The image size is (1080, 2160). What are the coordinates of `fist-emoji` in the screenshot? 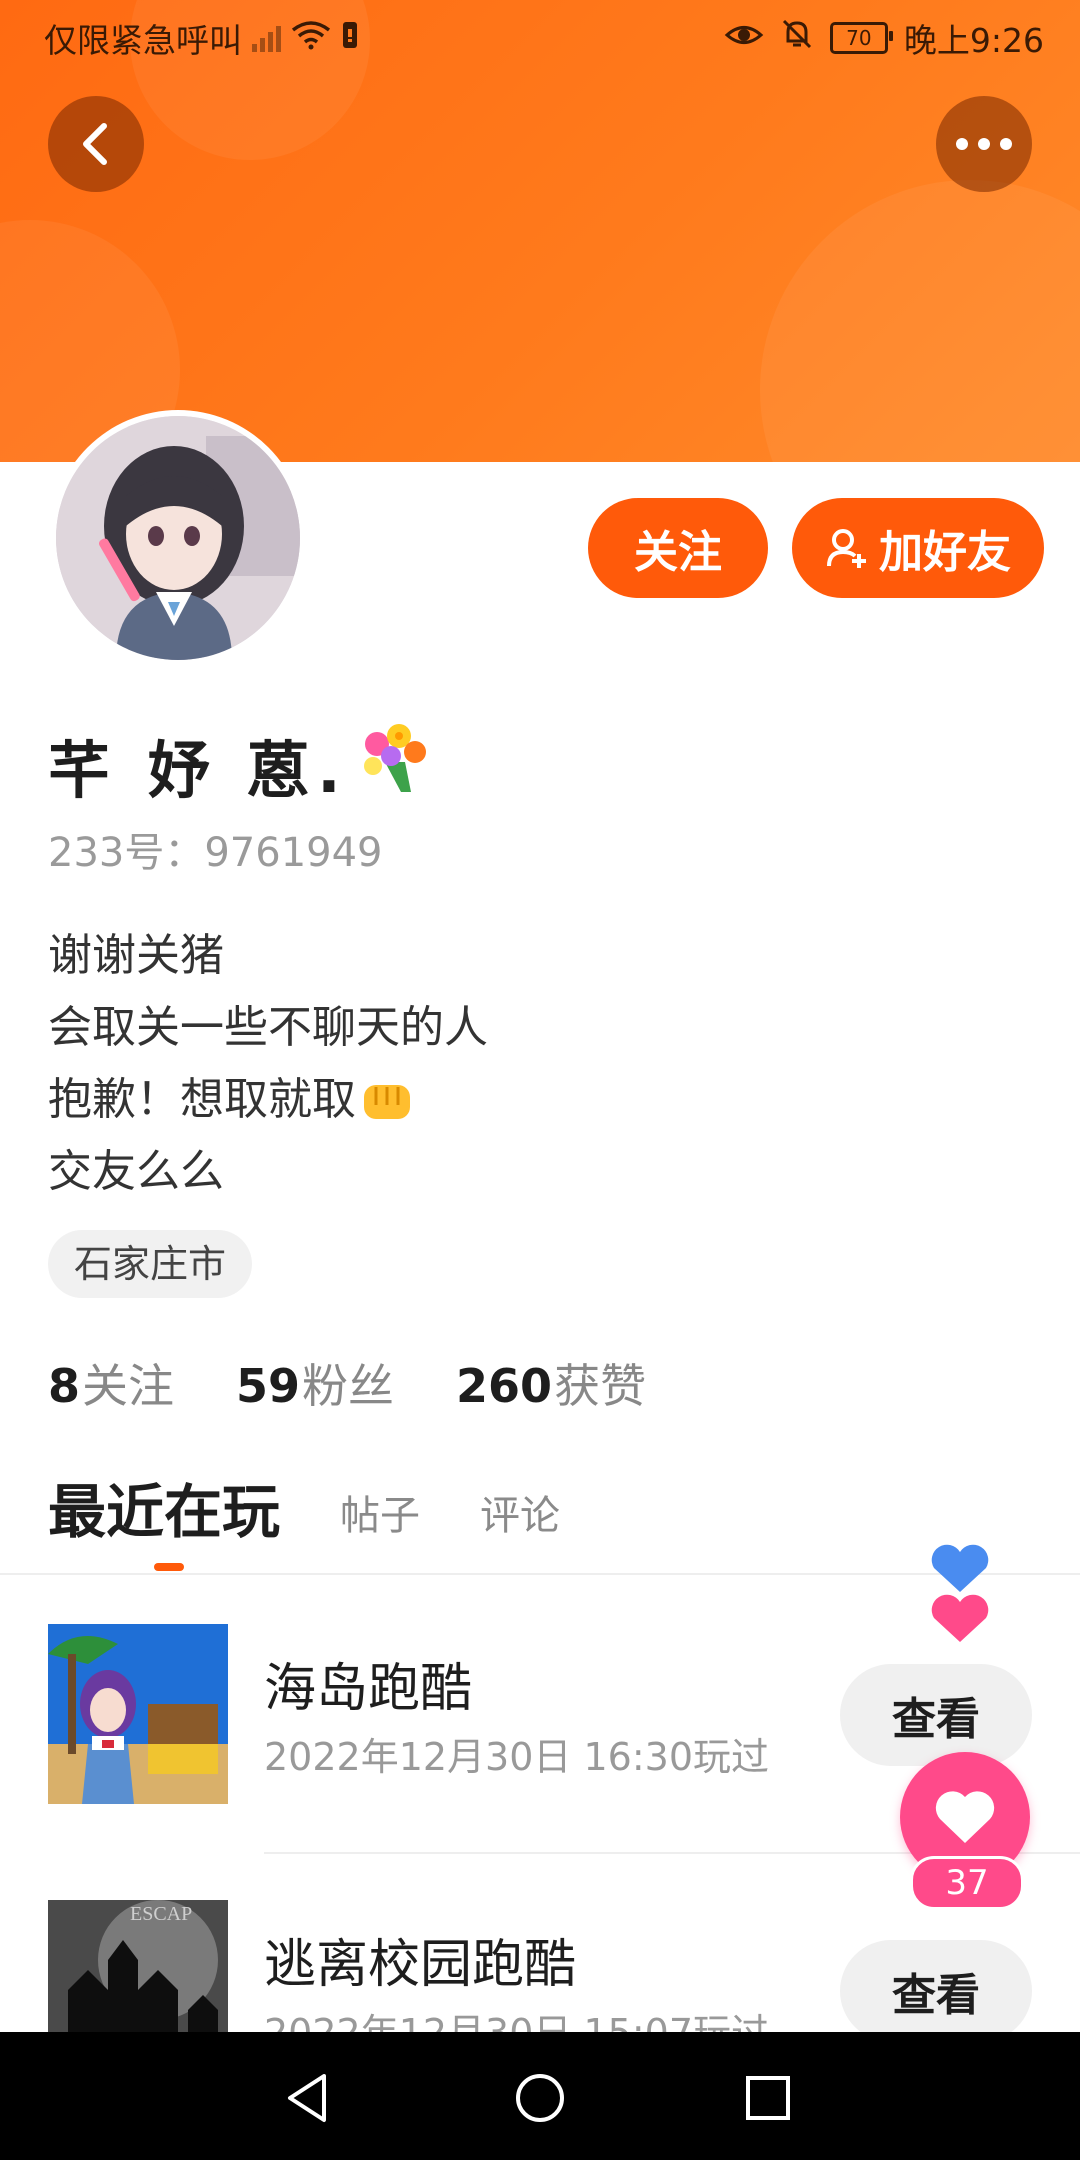 It's located at (387, 1100).